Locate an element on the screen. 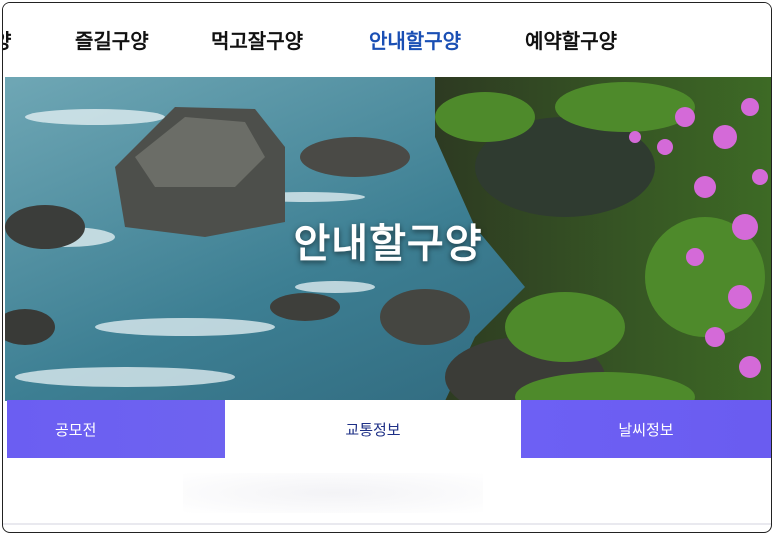 This screenshot has width=774, height=535. sub-tabs: 공모전 교통정보 날씨정보 is located at coordinates (389, 429).